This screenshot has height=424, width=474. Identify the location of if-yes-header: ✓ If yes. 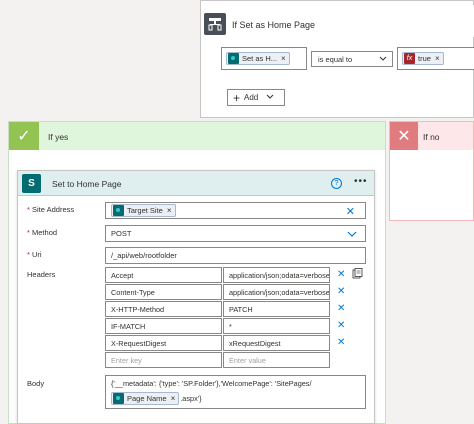
(197, 136).